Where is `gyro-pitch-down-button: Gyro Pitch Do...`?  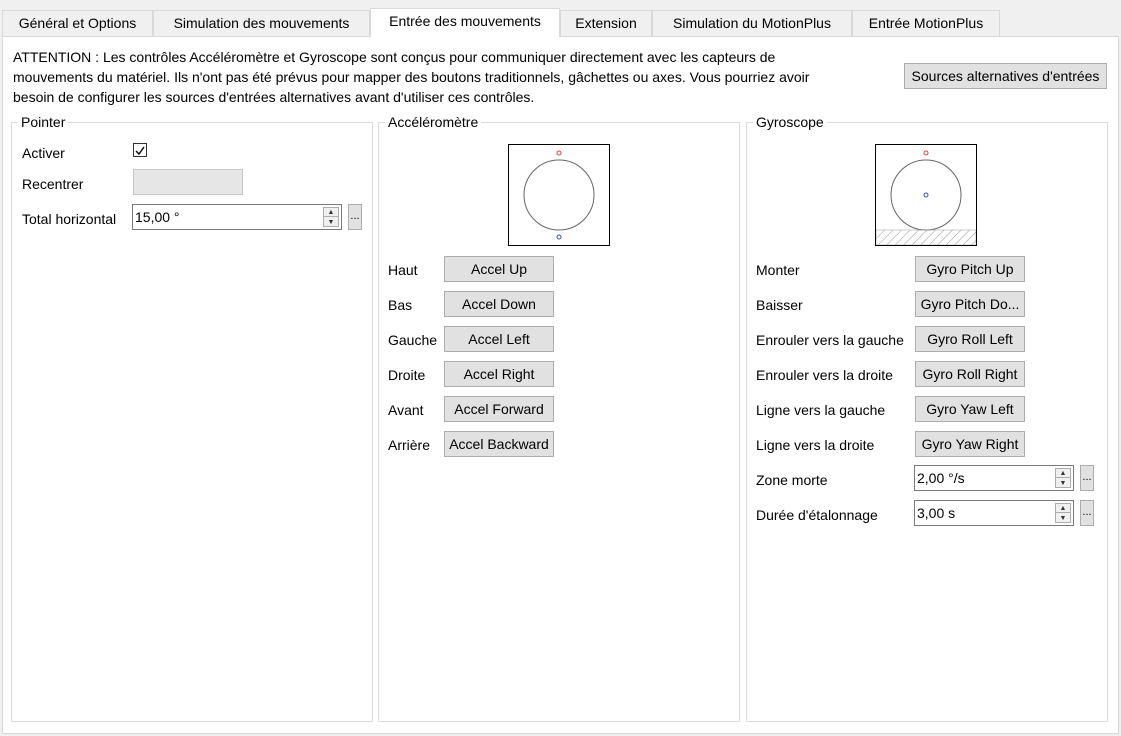 gyro-pitch-down-button: Gyro Pitch Do... is located at coordinates (970, 304).